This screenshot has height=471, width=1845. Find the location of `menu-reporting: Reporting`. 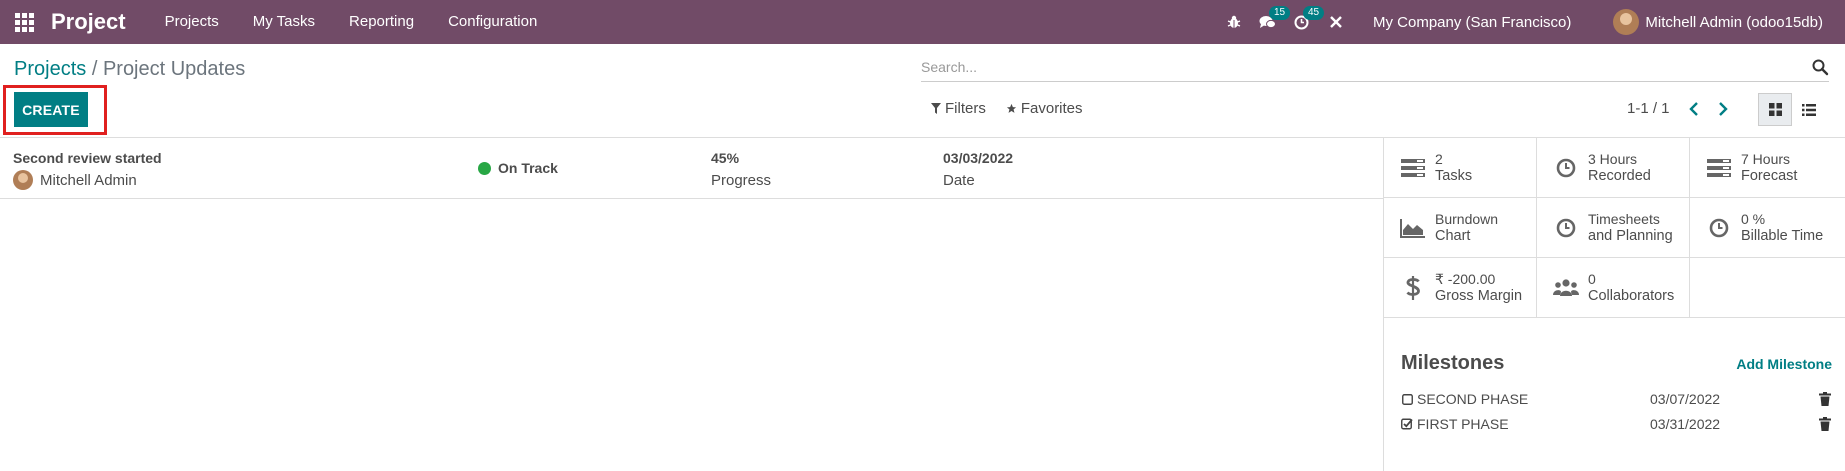

menu-reporting: Reporting is located at coordinates (381, 22).